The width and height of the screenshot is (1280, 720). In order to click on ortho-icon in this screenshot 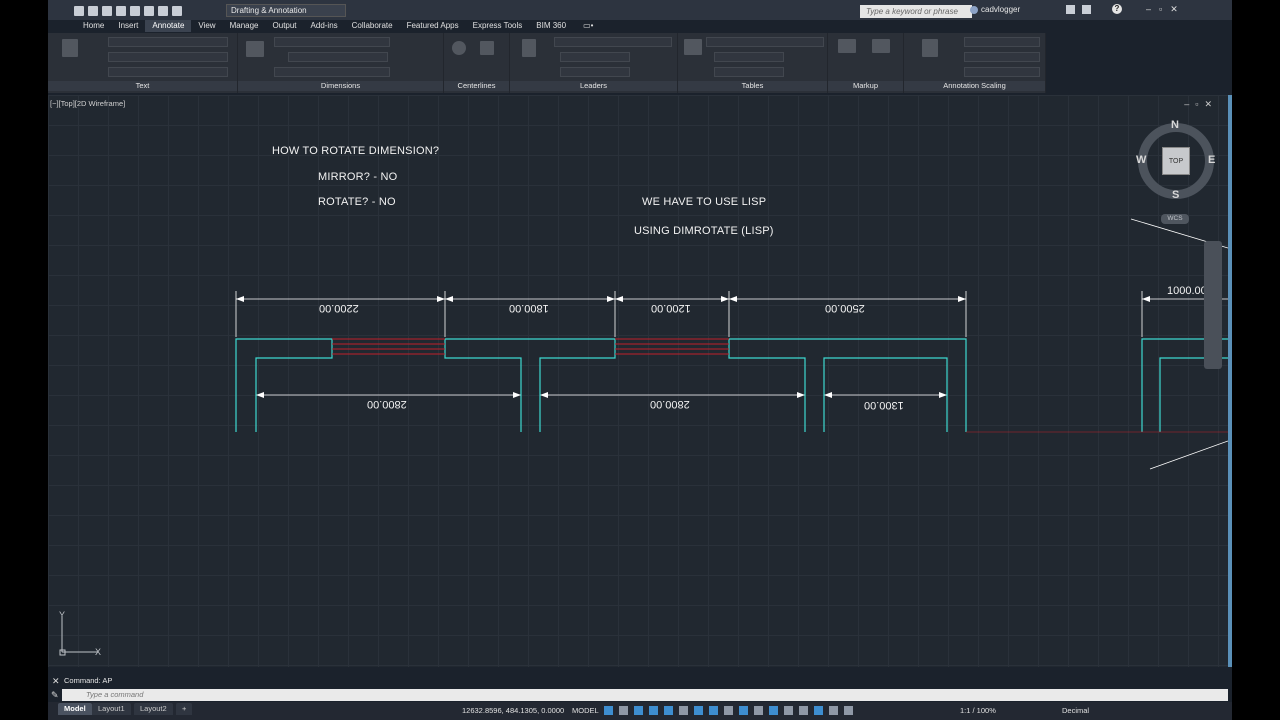, I will do `click(653, 710)`.